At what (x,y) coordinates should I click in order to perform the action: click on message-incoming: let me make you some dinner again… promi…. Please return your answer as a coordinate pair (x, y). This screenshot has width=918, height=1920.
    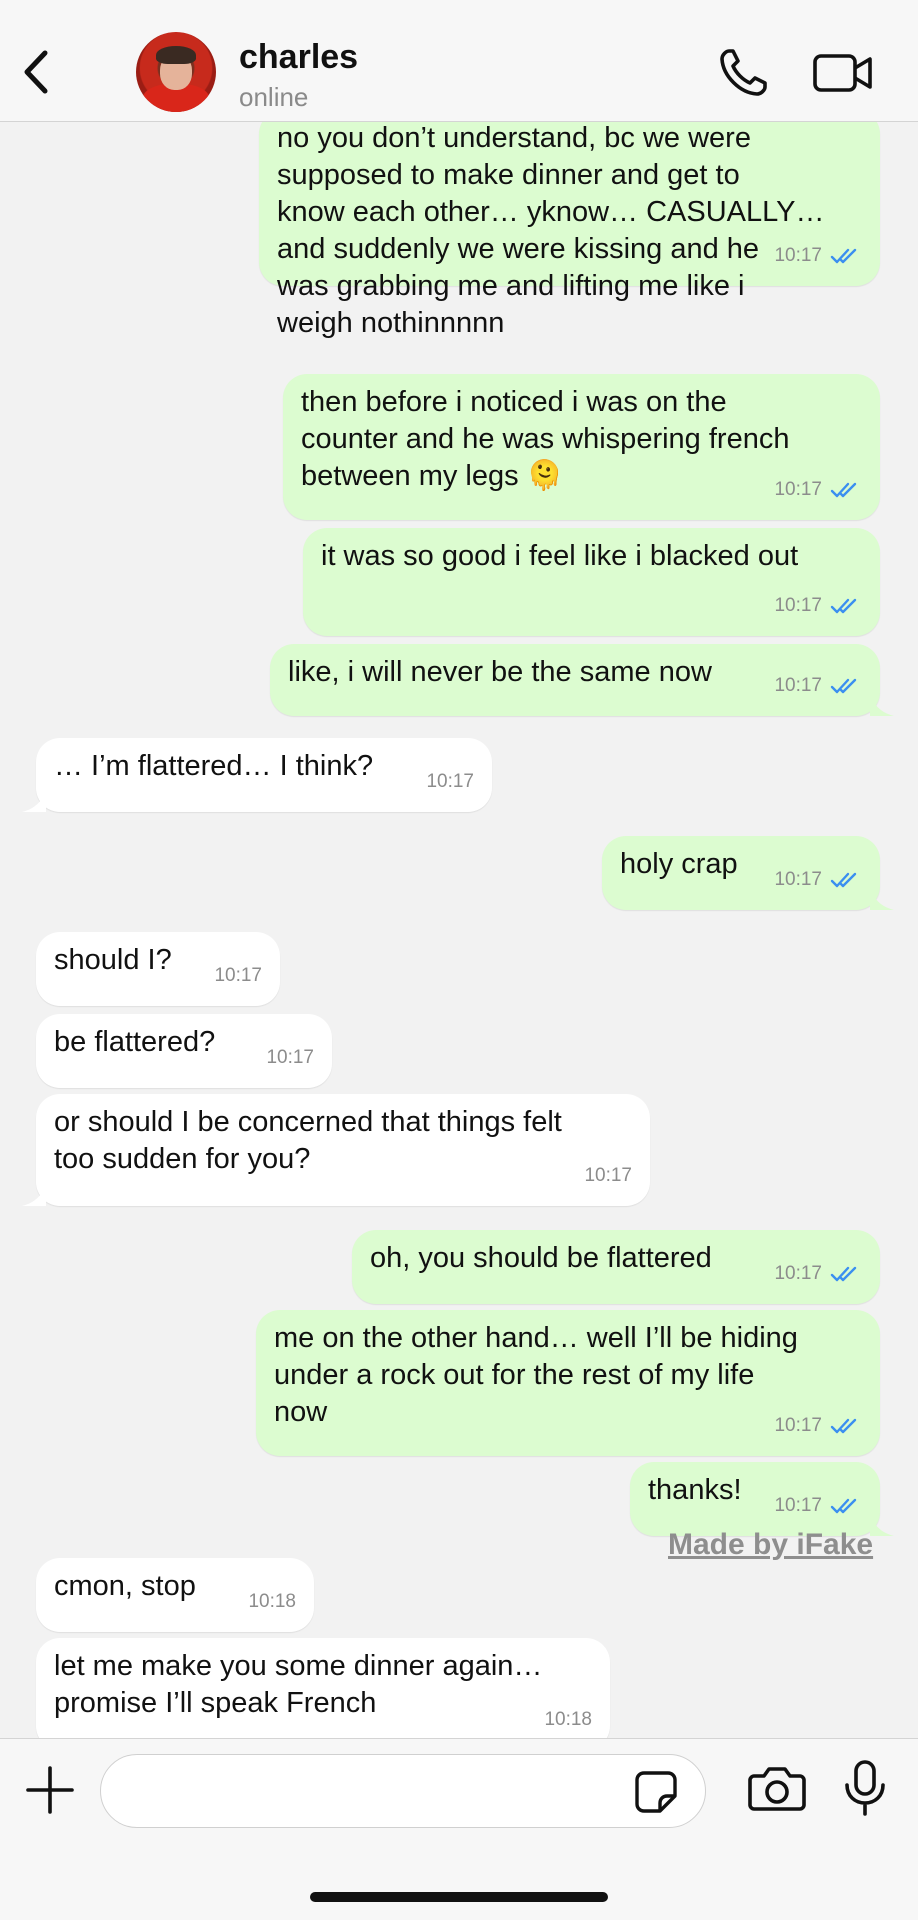
    Looking at the image, I should click on (323, 1688).